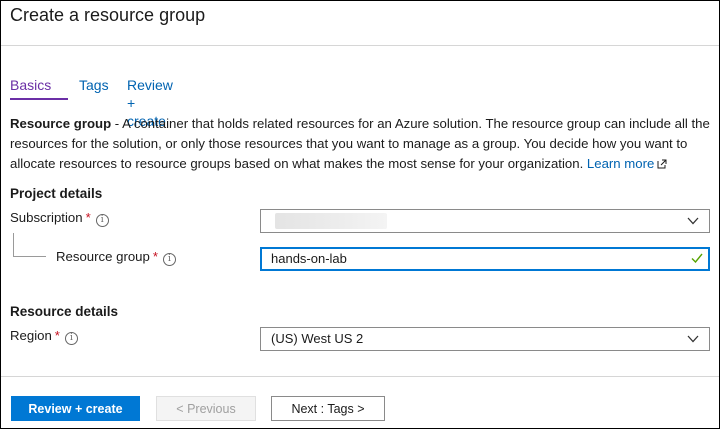 Image resolution: width=720 pixels, height=429 pixels. I want to click on region-label-row: Region * i, so click(44, 336).